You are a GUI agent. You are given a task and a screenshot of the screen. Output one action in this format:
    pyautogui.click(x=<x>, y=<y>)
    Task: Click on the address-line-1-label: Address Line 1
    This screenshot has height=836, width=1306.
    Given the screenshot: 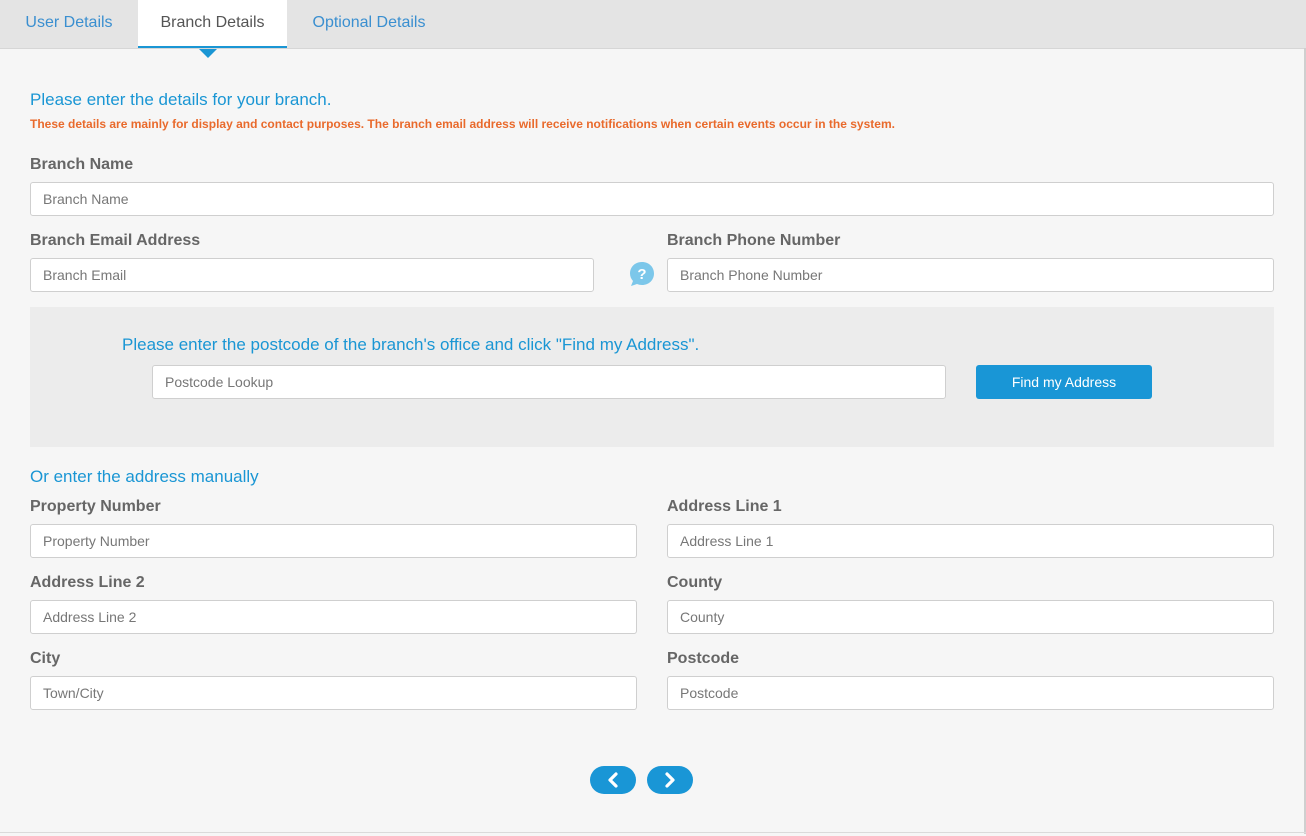 What is the action you would take?
    pyautogui.click(x=724, y=506)
    